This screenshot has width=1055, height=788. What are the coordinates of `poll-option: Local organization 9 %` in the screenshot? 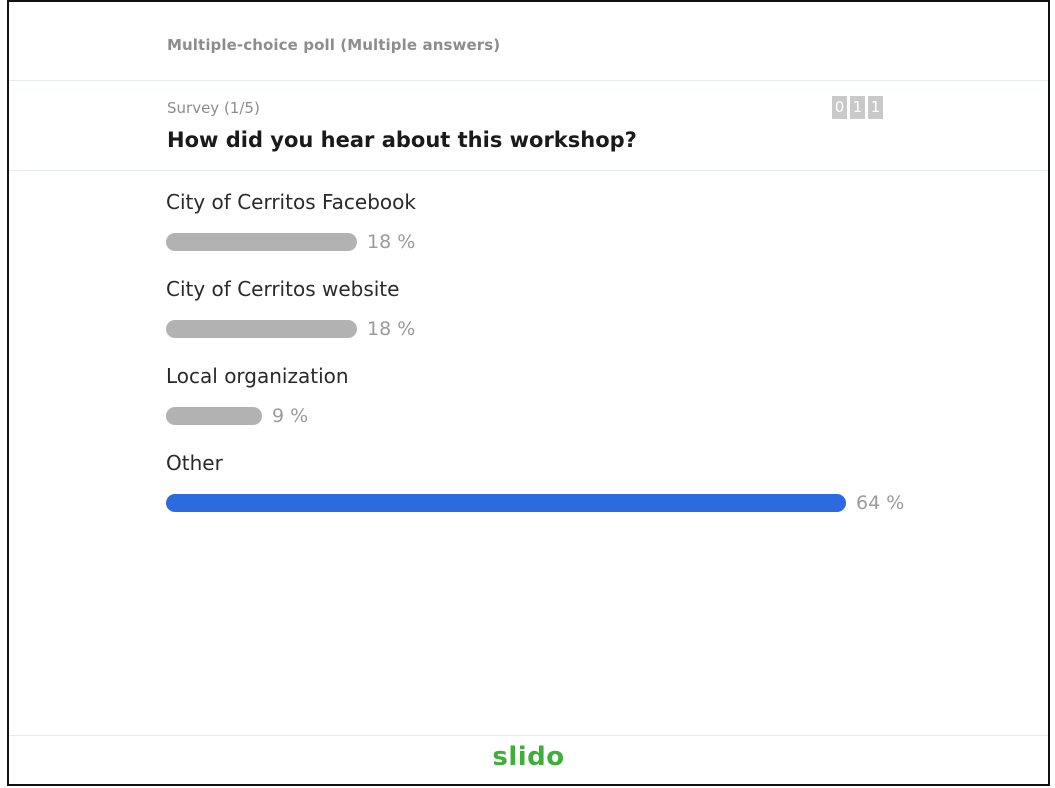 It's located at (566, 405).